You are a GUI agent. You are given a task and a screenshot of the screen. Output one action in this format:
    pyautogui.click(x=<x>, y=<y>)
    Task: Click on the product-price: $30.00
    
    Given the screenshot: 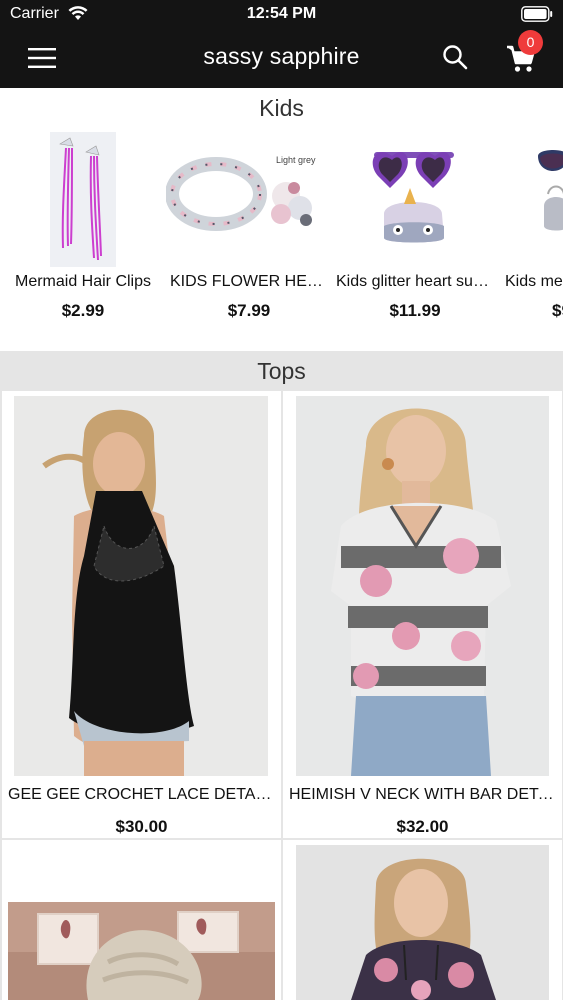 What is the action you would take?
    pyautogui.click(x=141, y=826)
    